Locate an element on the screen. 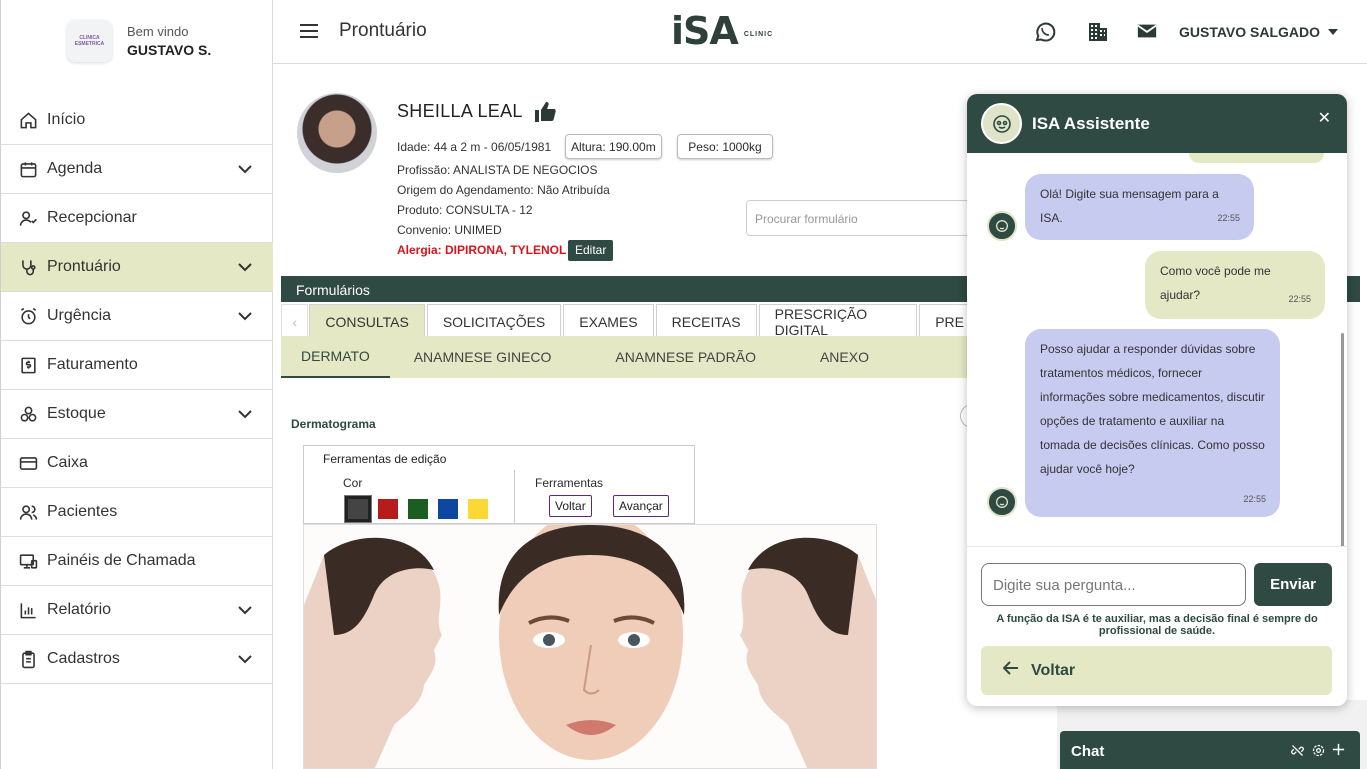 This screenshot has width=1367, height=769. caret-down-icon is located at coordinates (1333, 32).